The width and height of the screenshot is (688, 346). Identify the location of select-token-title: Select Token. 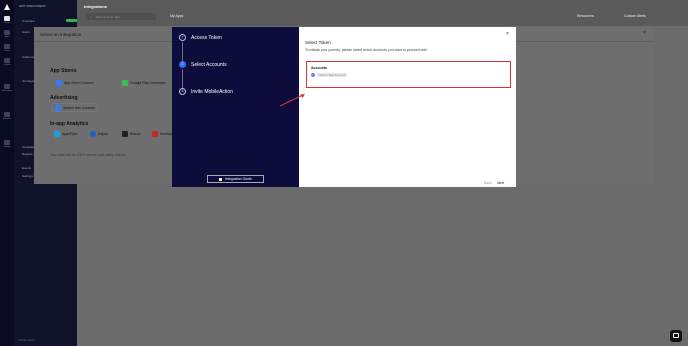
(318, 42).